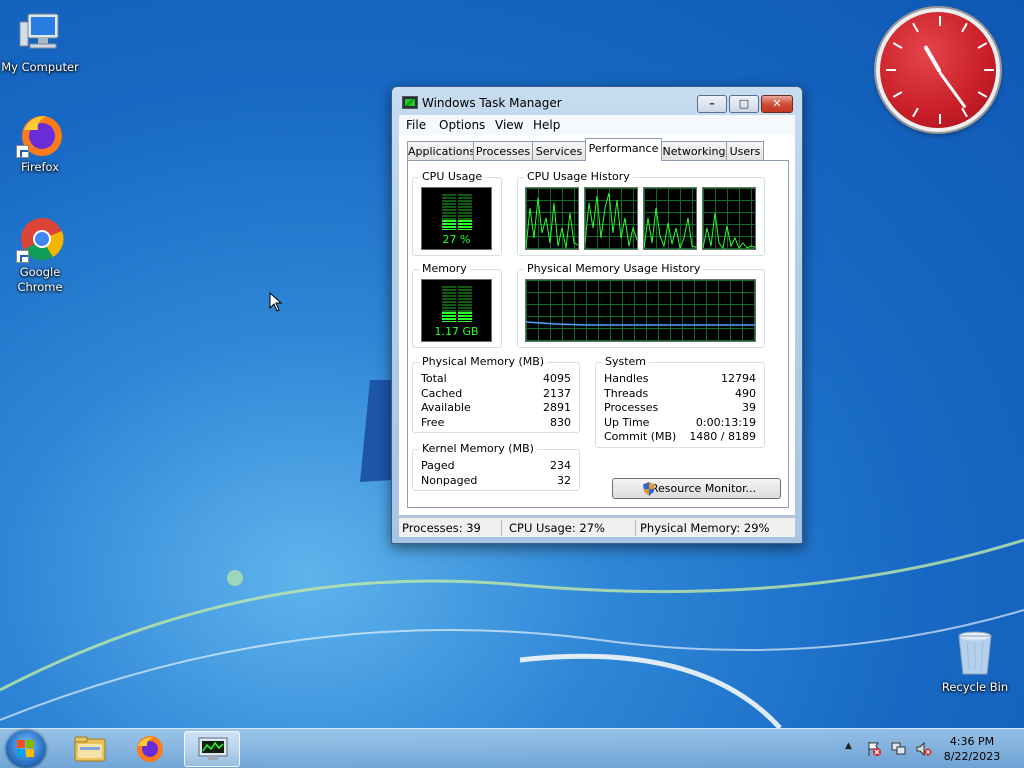  I want to click on taskbar-firefox-button, so click(150, 749).